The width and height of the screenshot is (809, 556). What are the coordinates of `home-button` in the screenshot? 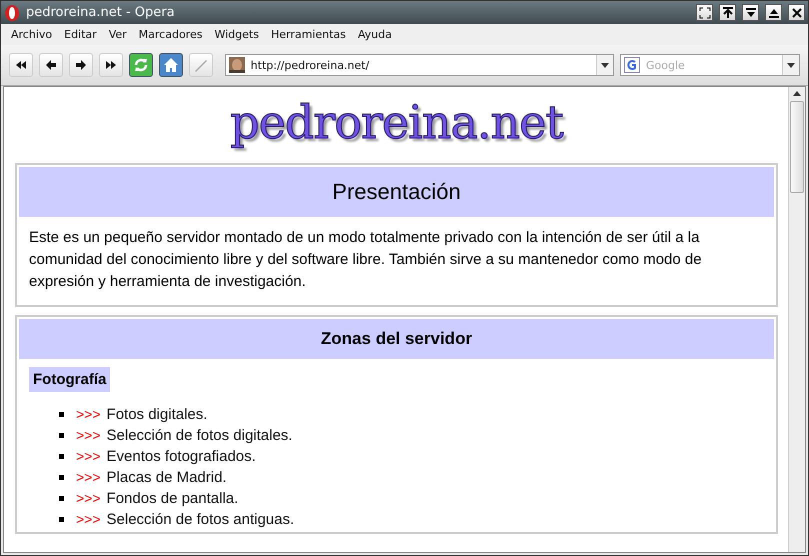 It's located at (170, 65).